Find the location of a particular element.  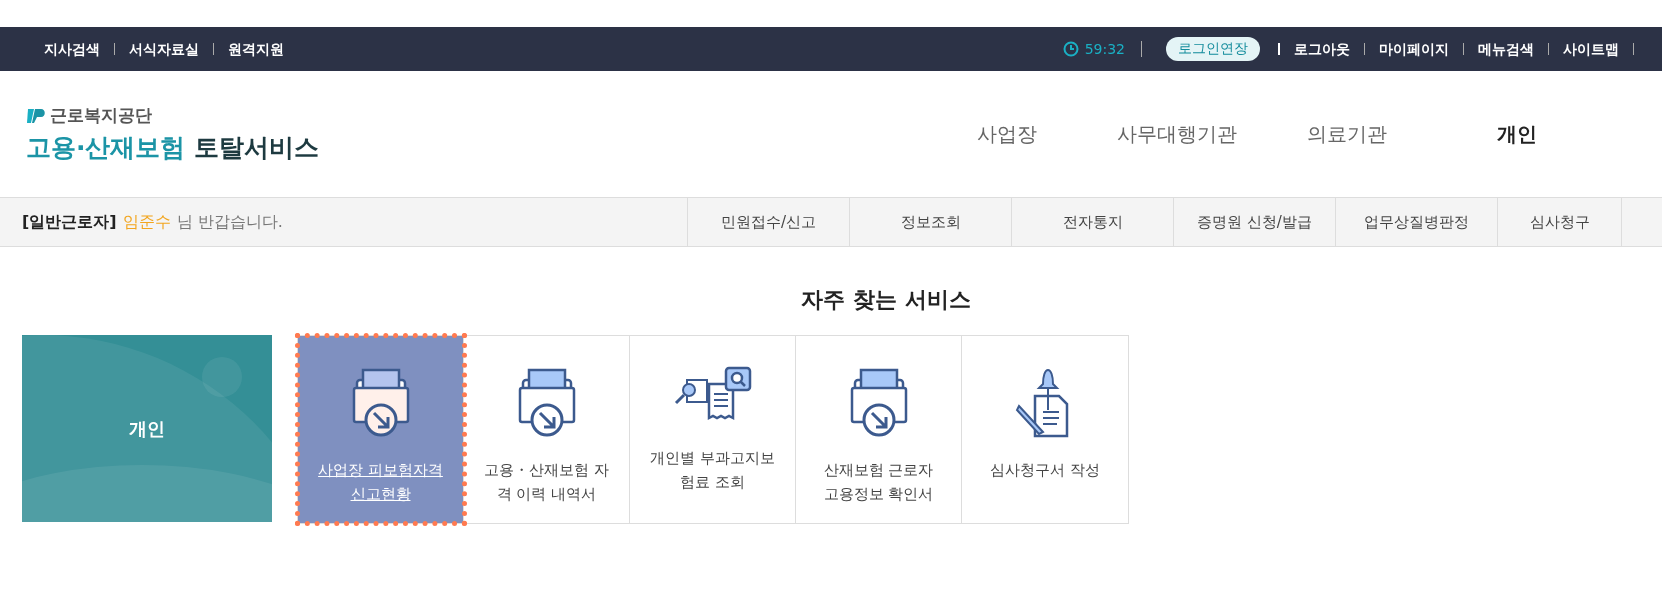

utility-link: 사이트맵 is located at coordinates (1591, 49).